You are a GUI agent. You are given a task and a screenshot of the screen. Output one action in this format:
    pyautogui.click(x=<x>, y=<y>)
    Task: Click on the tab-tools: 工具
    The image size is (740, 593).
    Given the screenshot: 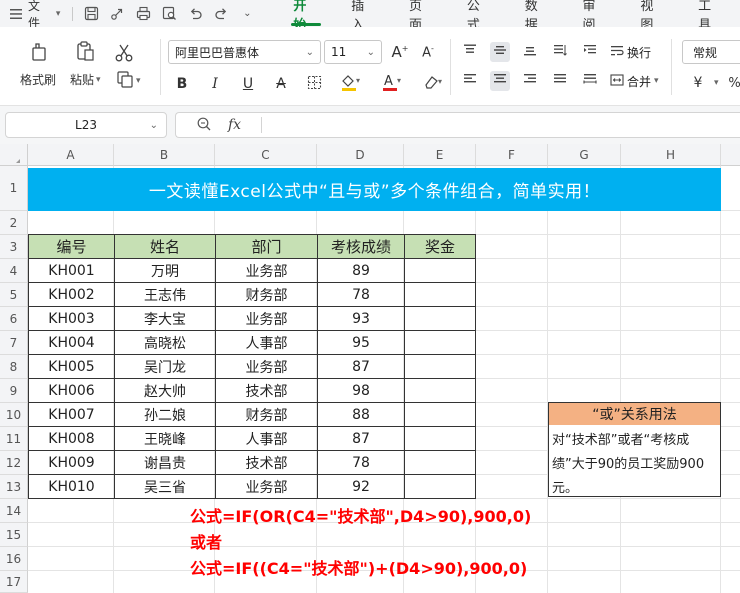 What is the action you would take?
    pyautogui.click(x=711, y=16)
    